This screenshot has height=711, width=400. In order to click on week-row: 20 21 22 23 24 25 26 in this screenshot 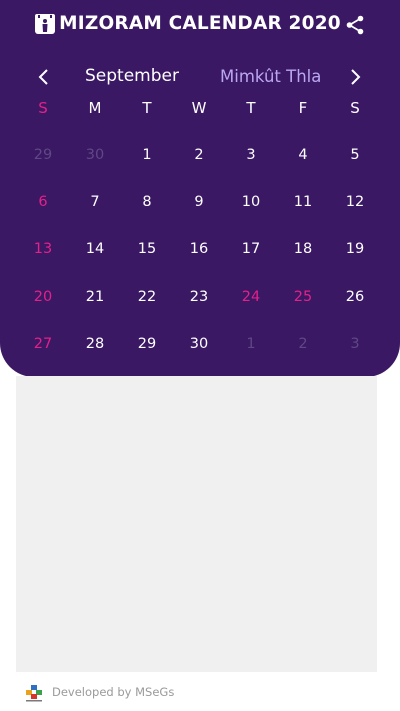, I will do `click(199, 296)`.